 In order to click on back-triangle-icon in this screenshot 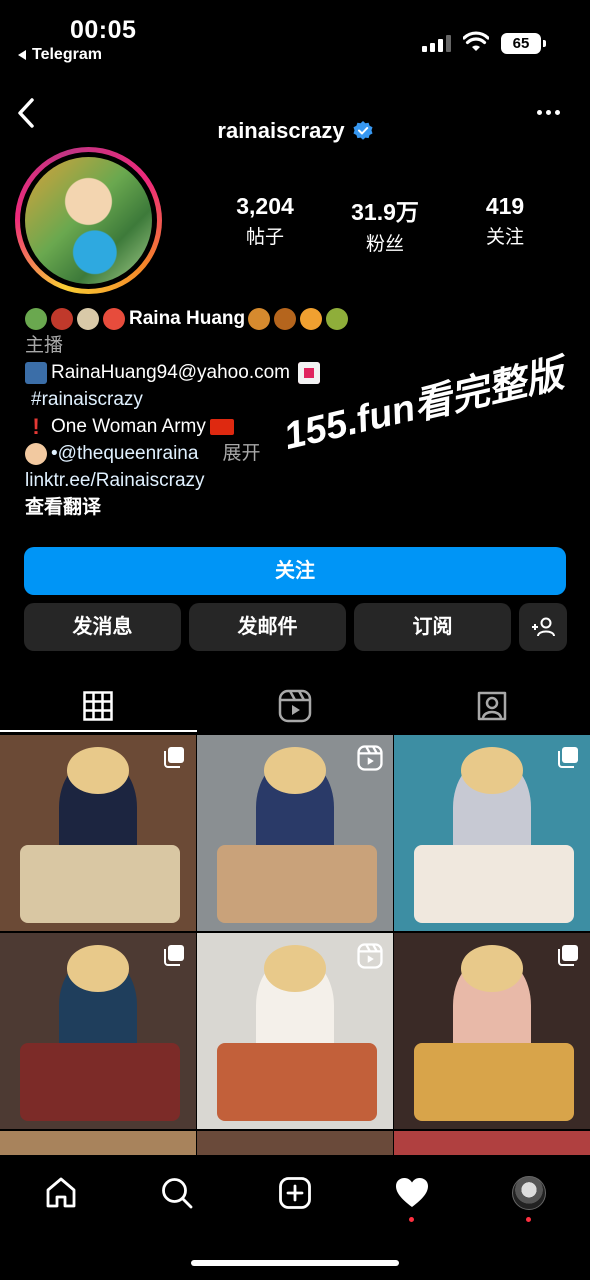, I will do `click(22, 55)`.